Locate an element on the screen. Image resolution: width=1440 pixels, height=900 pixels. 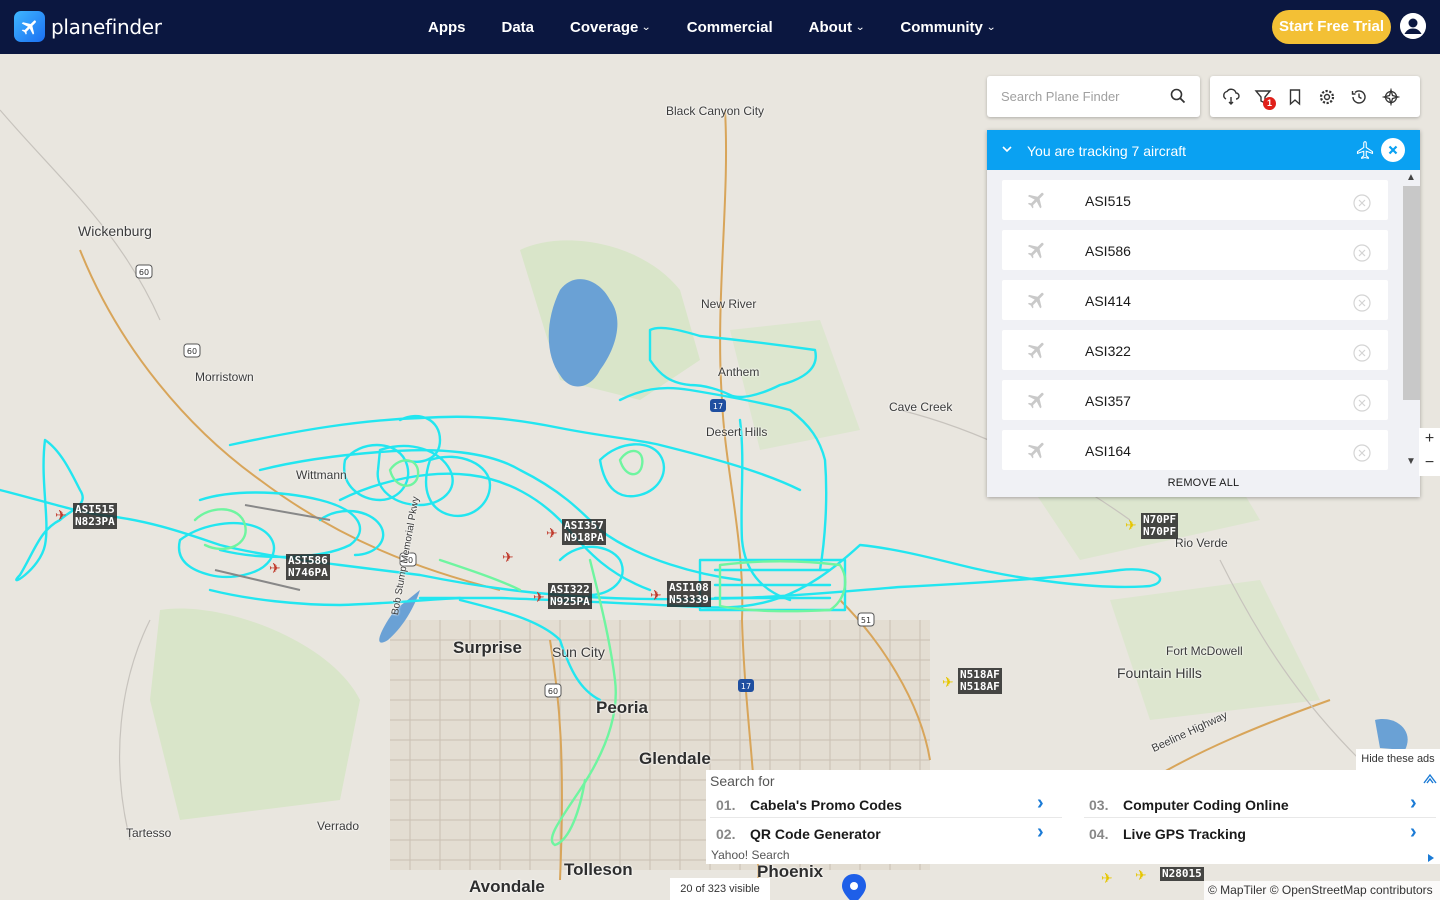
account-avatar-icon is located at coordinates (1413, 26).